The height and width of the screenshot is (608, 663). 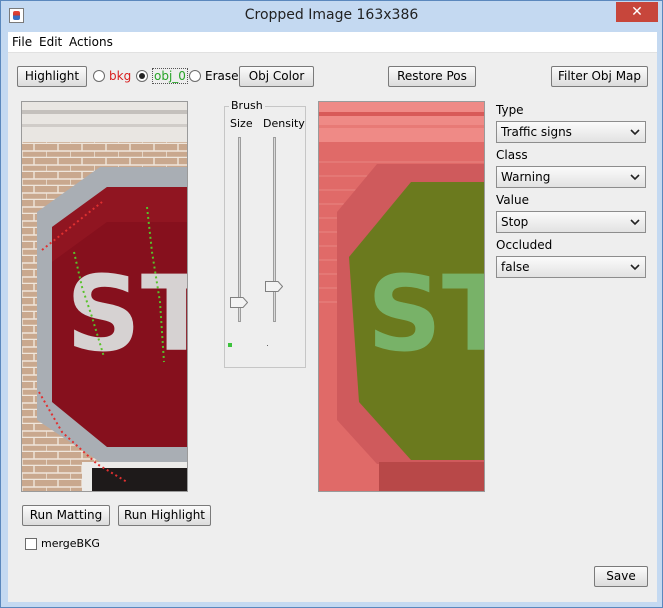 I want to click on run-highlight-button: Run Highlight, so click(x=164, y=515).